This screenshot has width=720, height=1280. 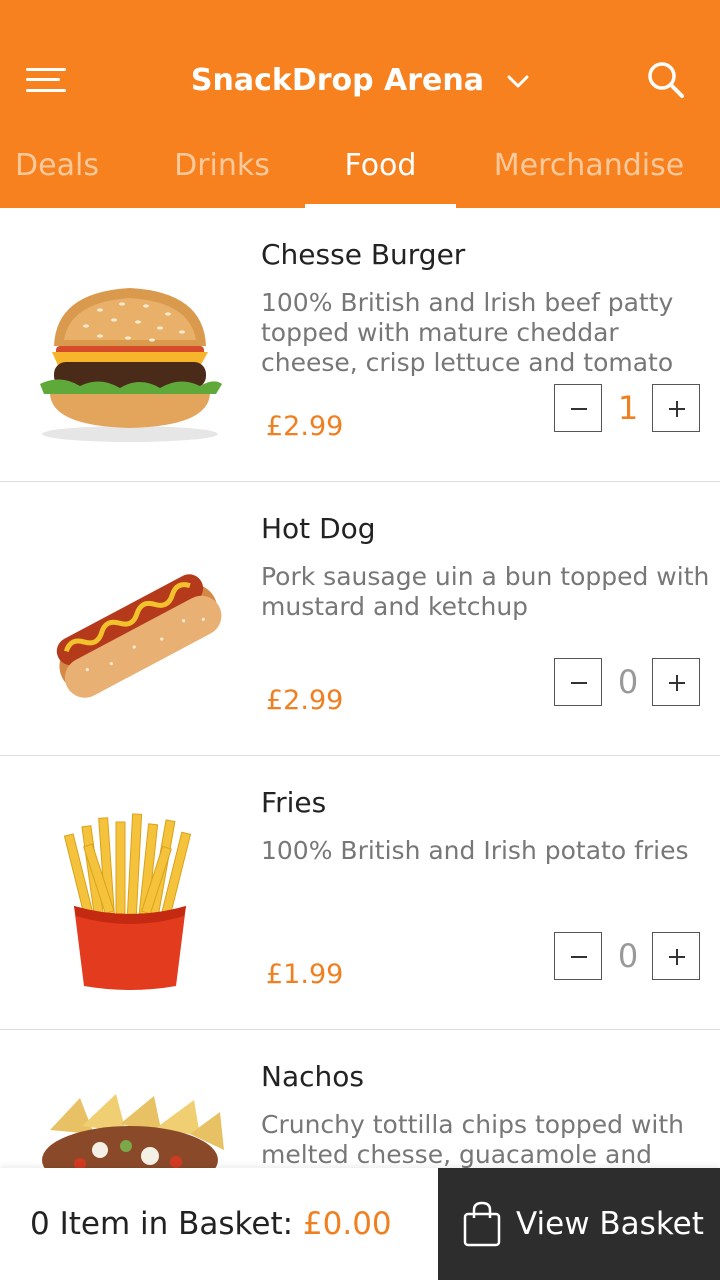 What do you see at coordinates (363, 254) in the screenshot?
I see `item-name: Chesse Burger` at bounding box center [363, 254].